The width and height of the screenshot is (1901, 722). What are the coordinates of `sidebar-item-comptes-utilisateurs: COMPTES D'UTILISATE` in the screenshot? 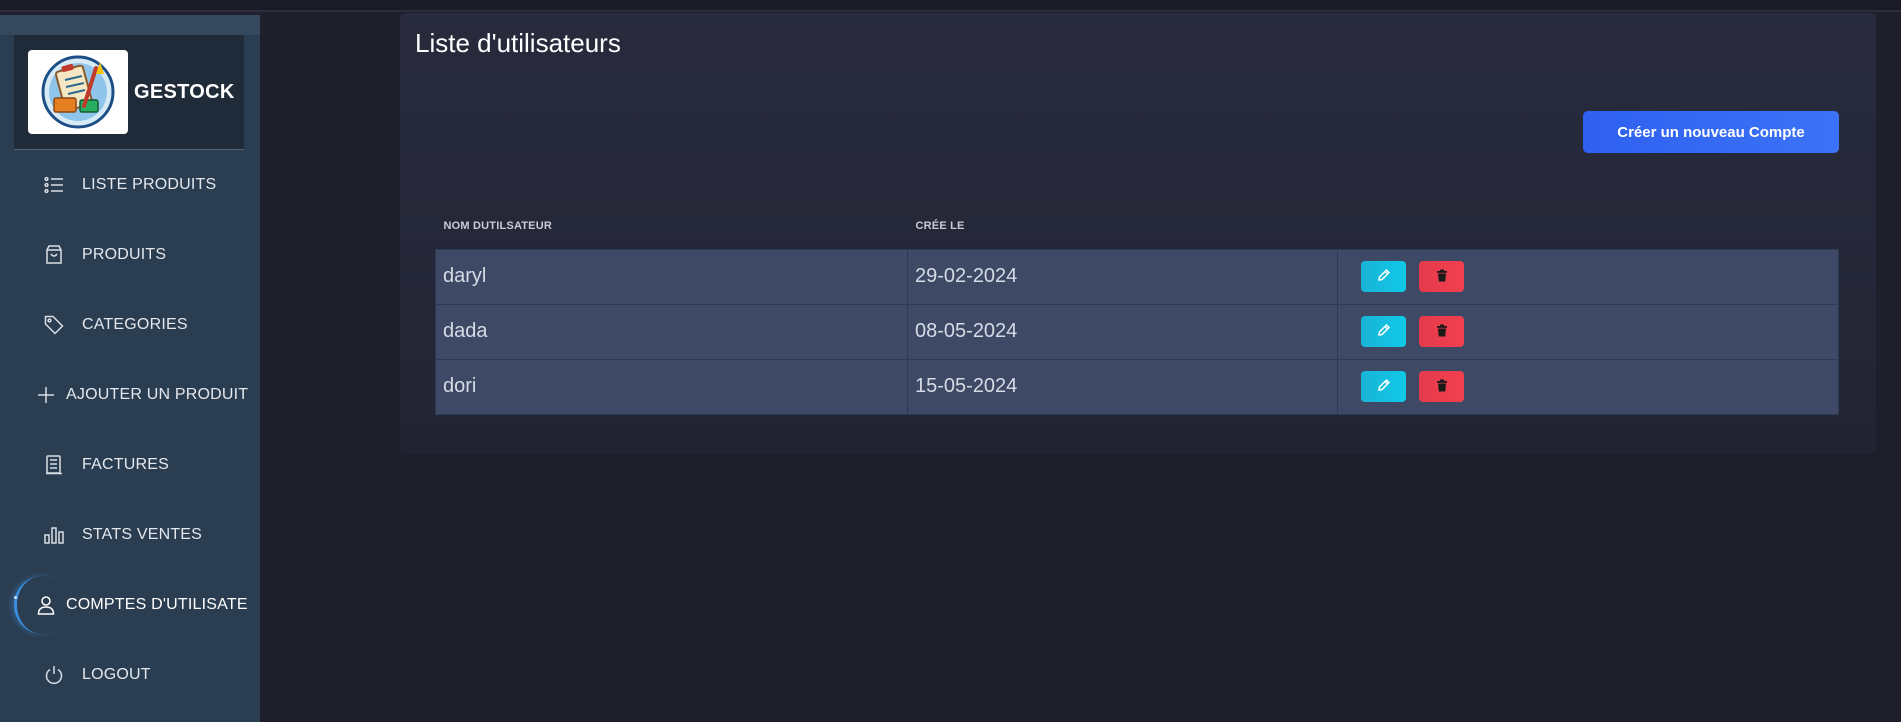 It's located at (130, 605).